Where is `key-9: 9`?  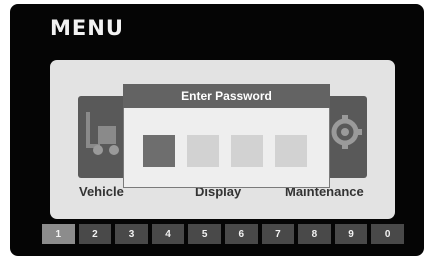 key-9: 9 is located at coordinates (351, 234).